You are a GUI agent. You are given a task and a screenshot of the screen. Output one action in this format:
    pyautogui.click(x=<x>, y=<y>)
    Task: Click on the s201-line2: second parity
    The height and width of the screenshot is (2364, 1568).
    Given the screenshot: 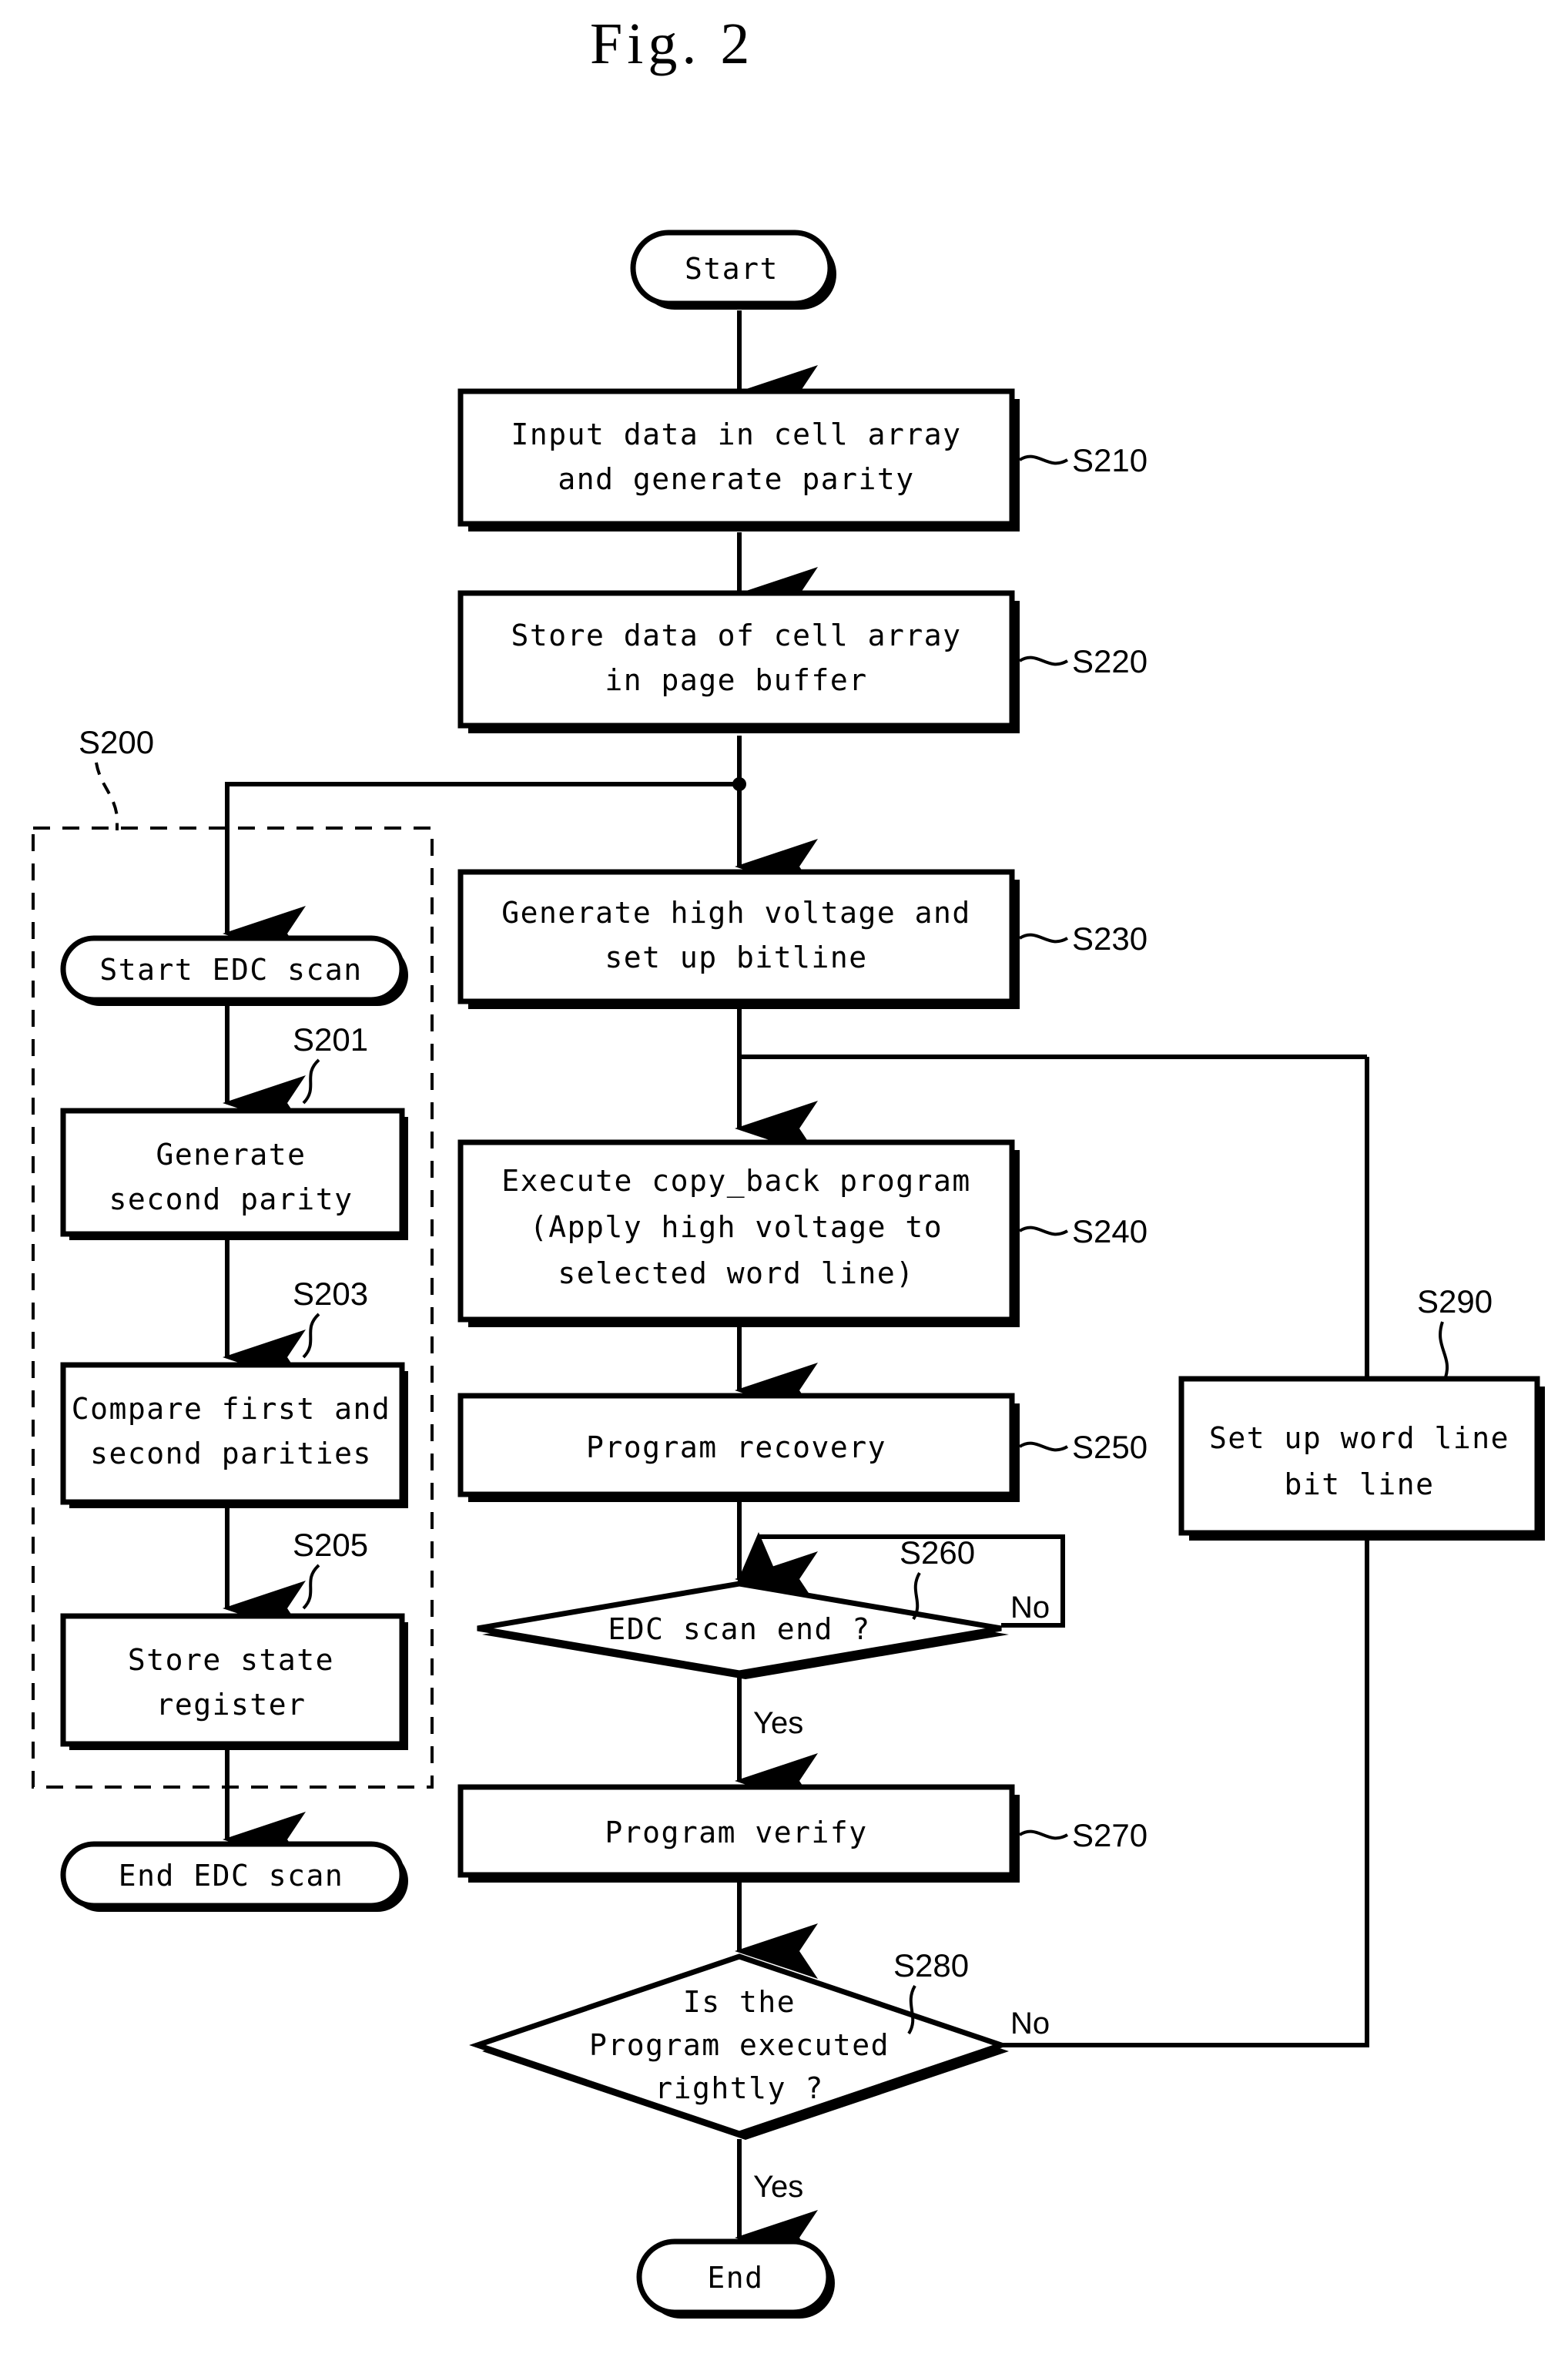 What is the action you would take?
    pyautogui.click(x=231, y=1199)
    